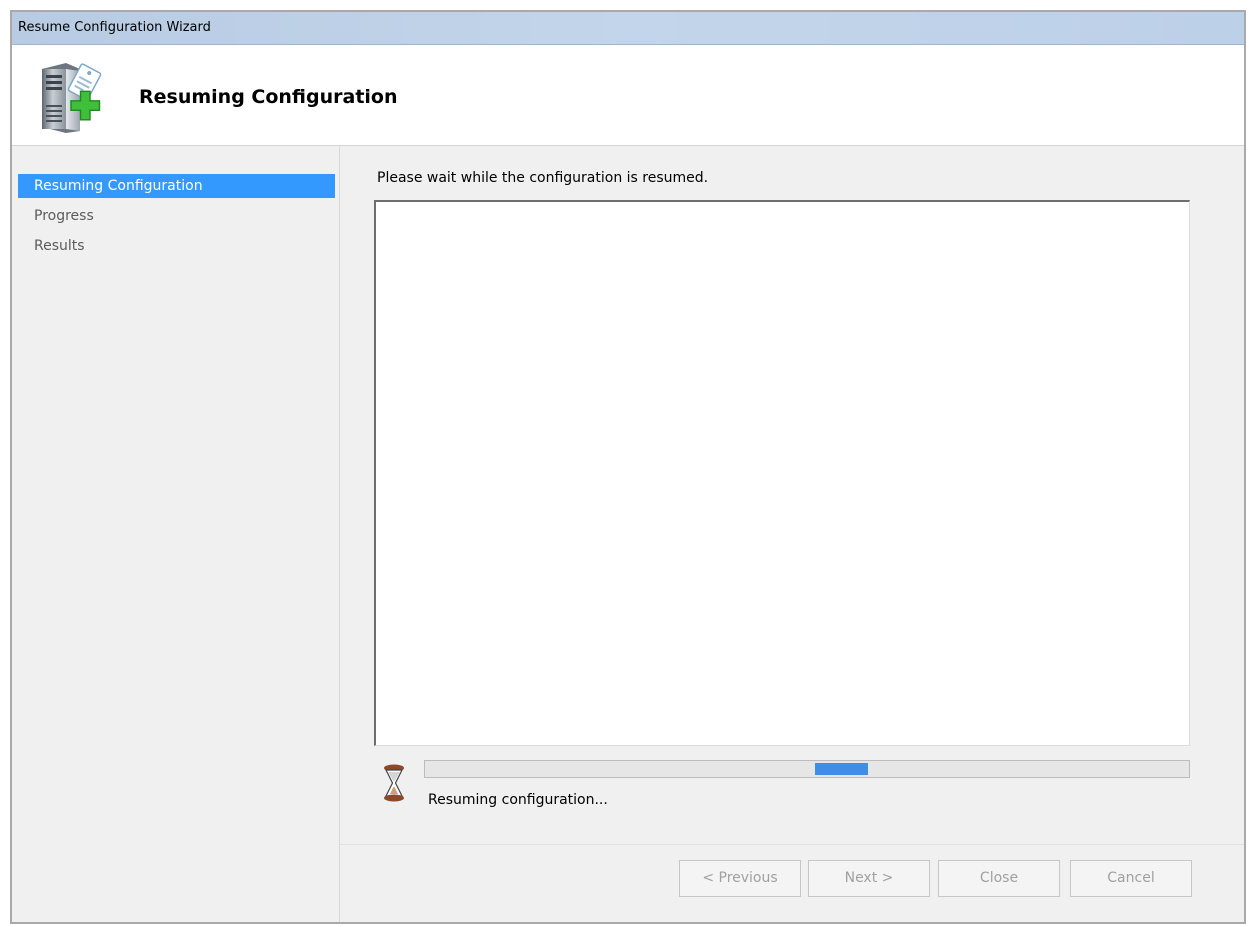 This screenshot has height=927, width=1250. What do you see at coordinates (807, 769) in the screenshot?
I see `progress-bar` at bounding box center [807, 769].